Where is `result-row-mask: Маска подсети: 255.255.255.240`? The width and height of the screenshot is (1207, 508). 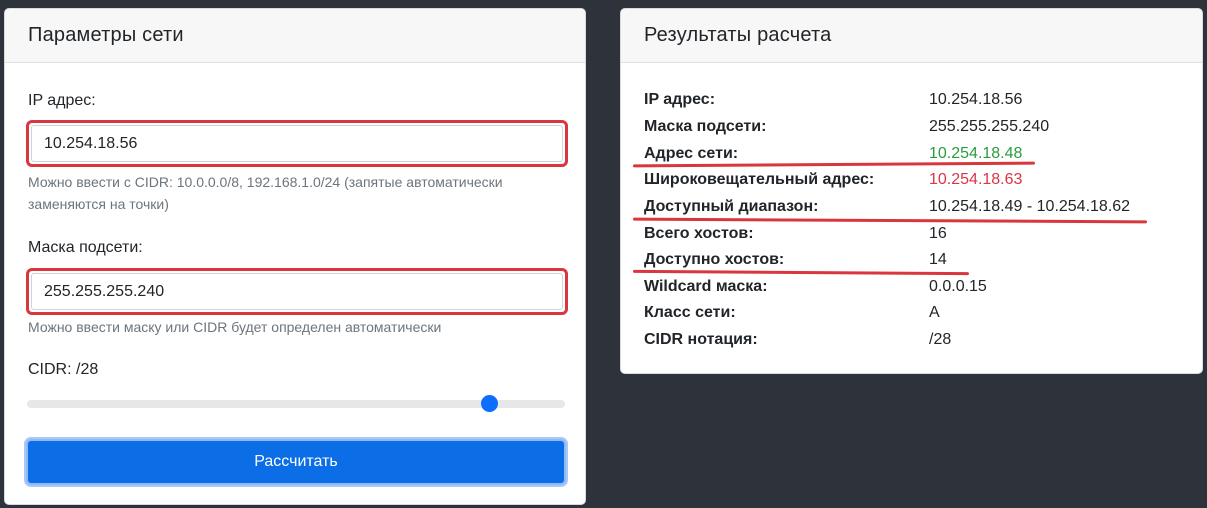
result-row-mask: Маска подсети: 255.255.255.240 is located at coordinates (914, 131).